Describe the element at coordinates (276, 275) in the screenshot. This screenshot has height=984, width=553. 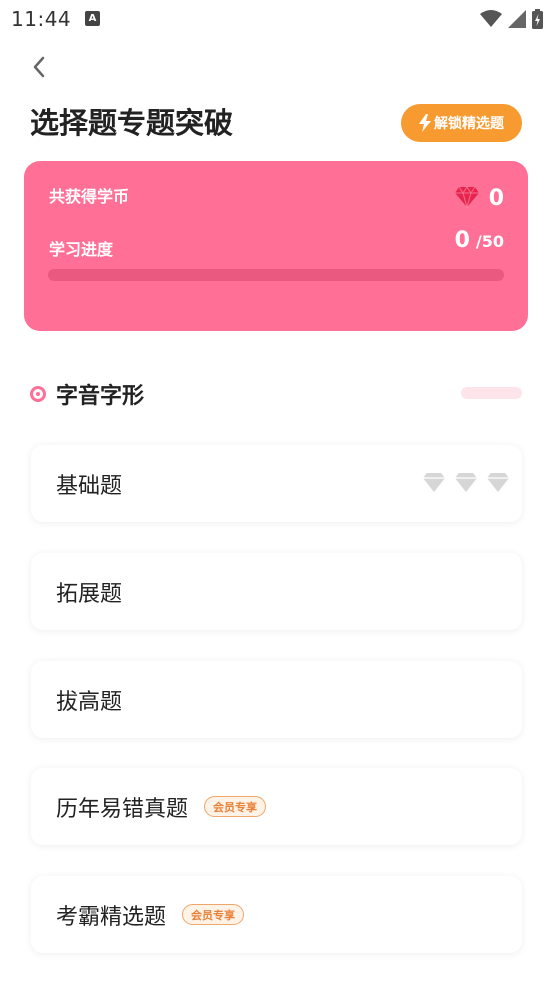
I see `progress-bar` at that location.